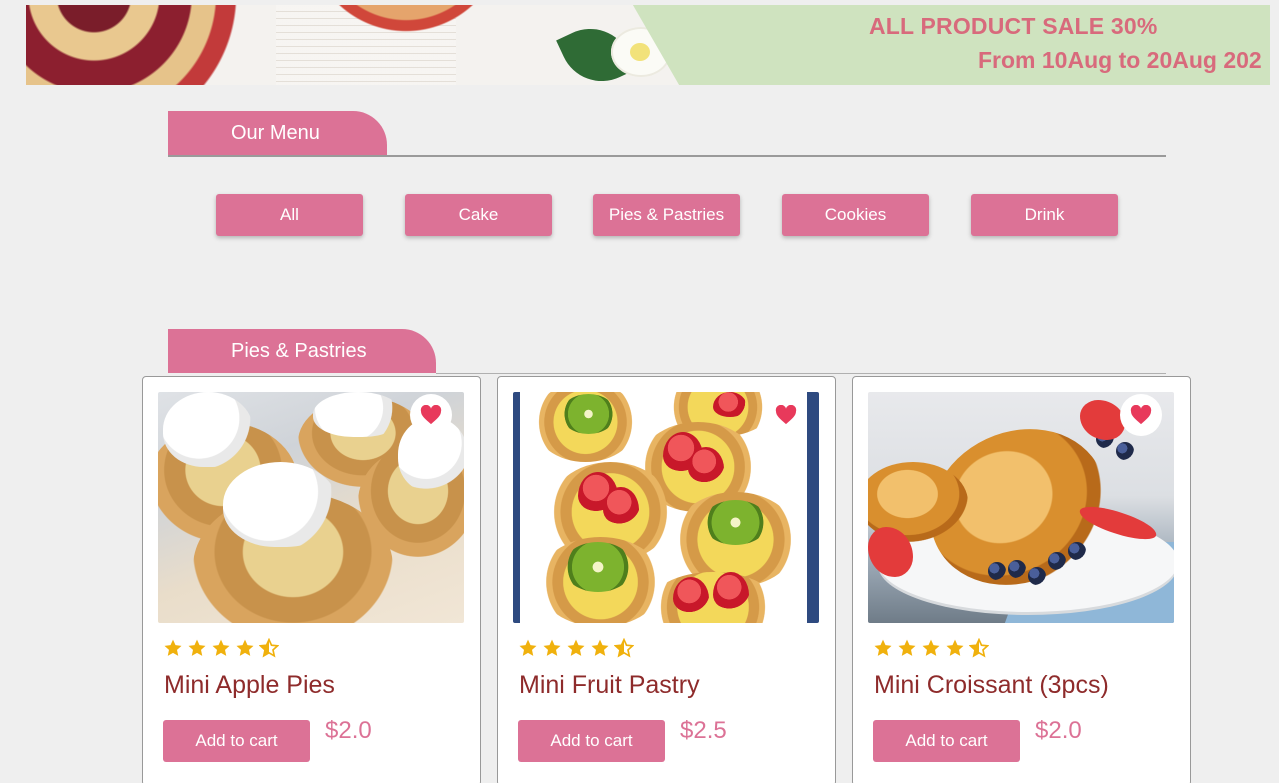 This screenshot has height=783, width=1279. I want to click on flower-center-image, so click(640, 52).